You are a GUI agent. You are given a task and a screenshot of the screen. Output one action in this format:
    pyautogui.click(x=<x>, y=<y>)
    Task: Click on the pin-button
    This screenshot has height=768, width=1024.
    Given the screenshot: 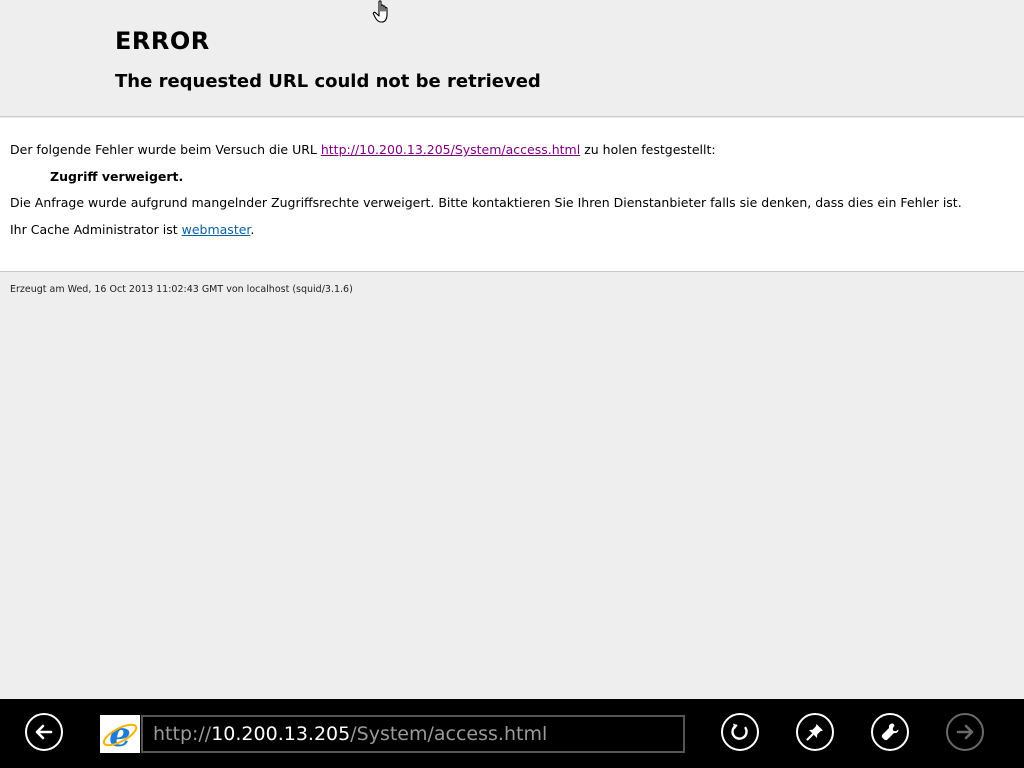 What is the action you would take?
    pyautogui.click(x=815, y=732)
    